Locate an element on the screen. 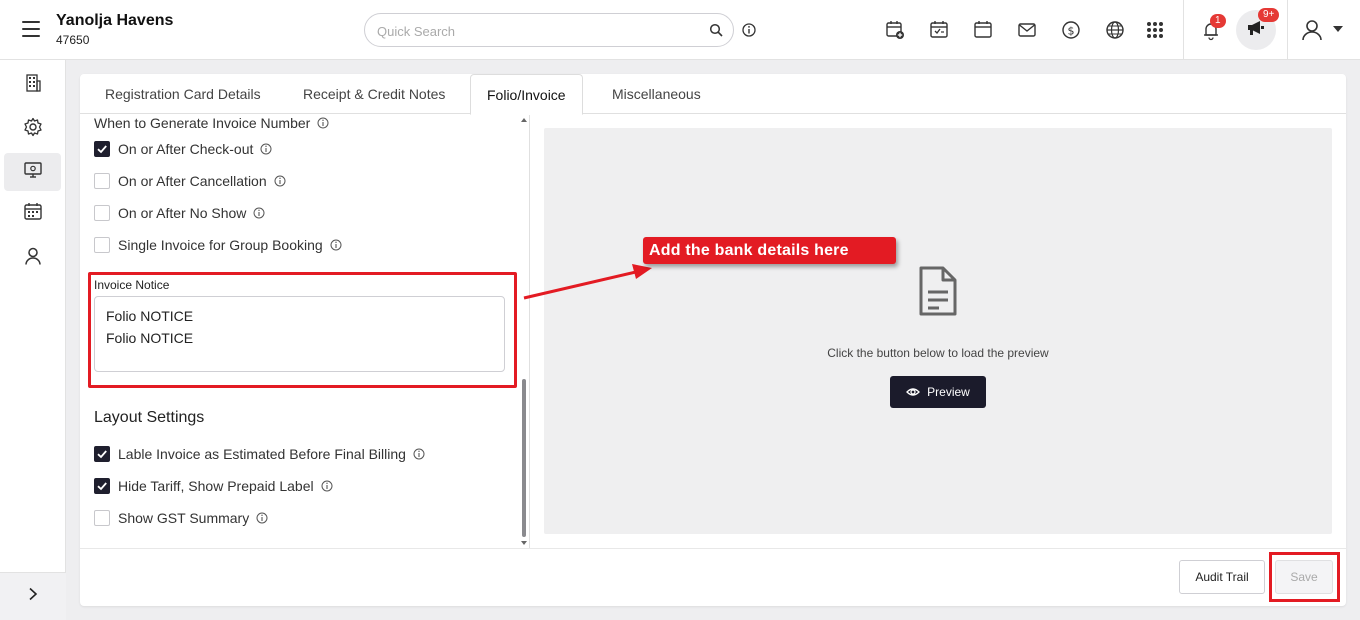 Image resolution: width=1360 pixels, height=620 pixels. chevron-right-icon is located at coordinates (33, 596).